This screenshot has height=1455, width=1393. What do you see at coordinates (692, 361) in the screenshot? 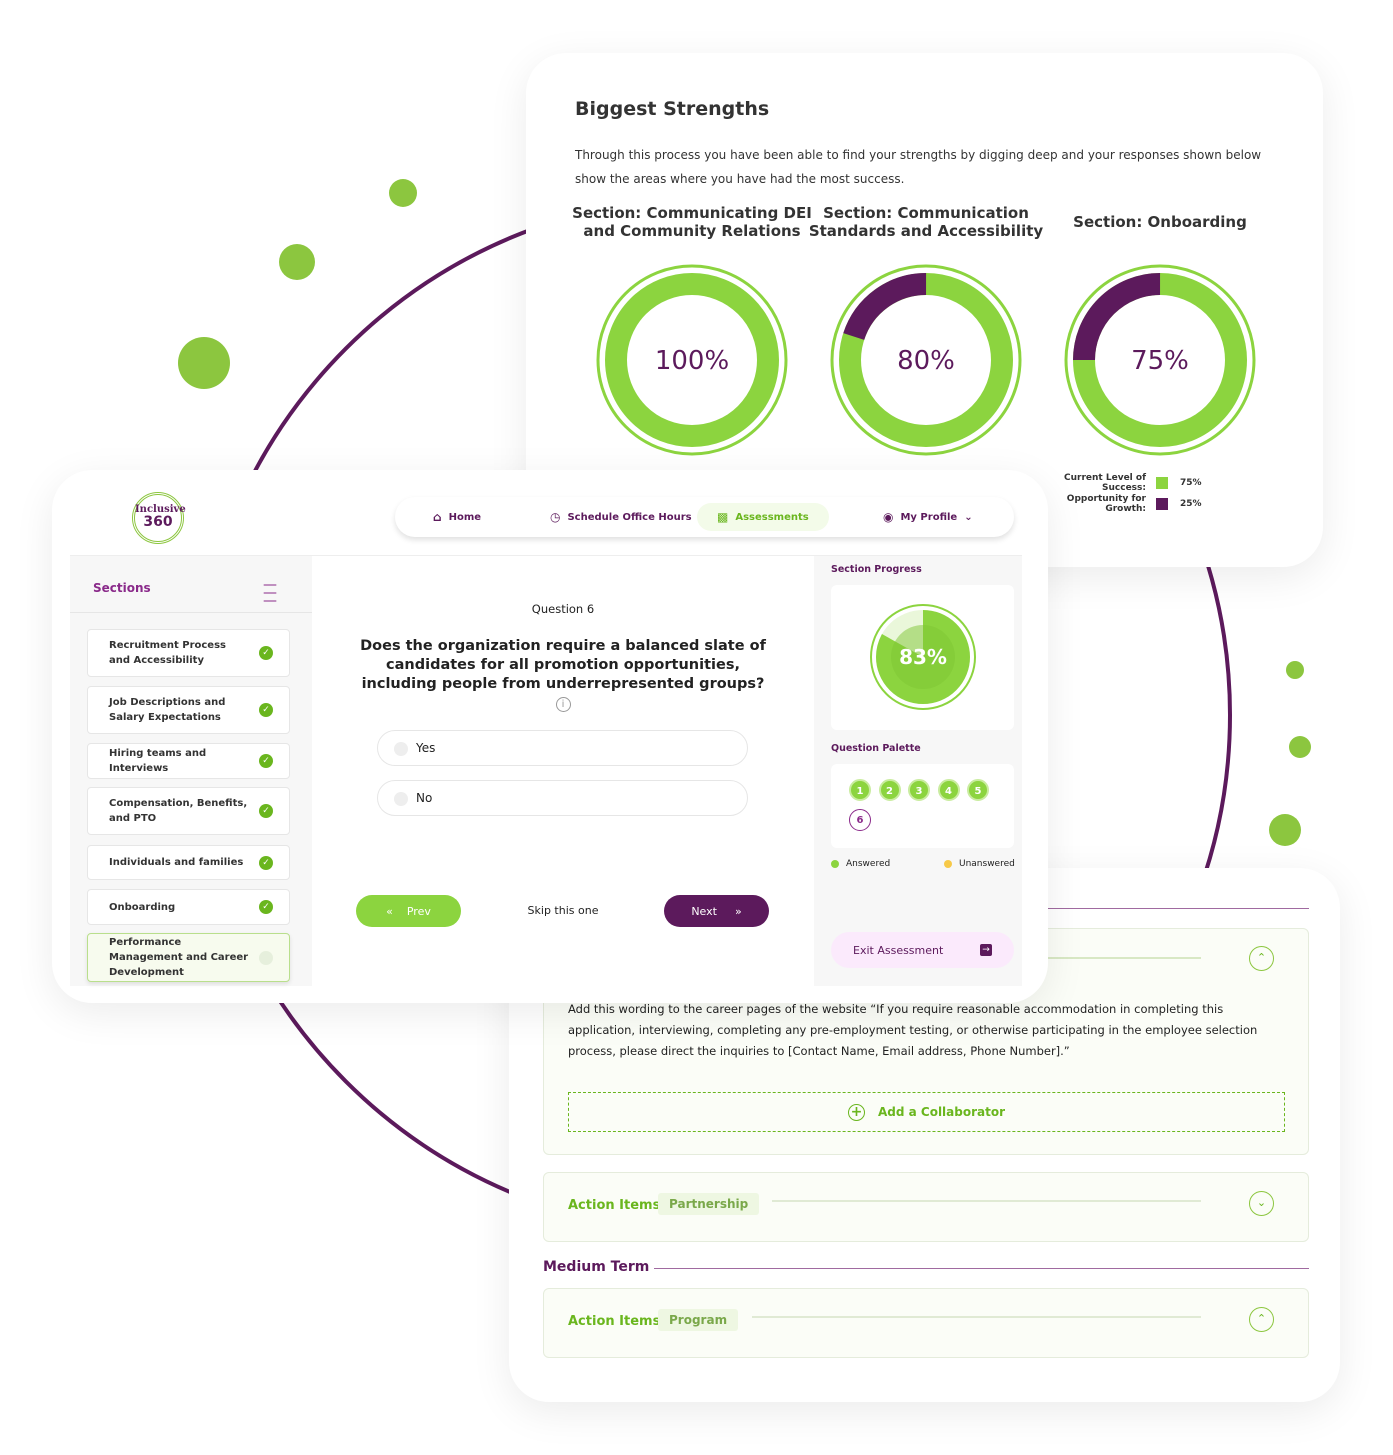
I see `donut-label: 100%` at bounding box center [692, 361].